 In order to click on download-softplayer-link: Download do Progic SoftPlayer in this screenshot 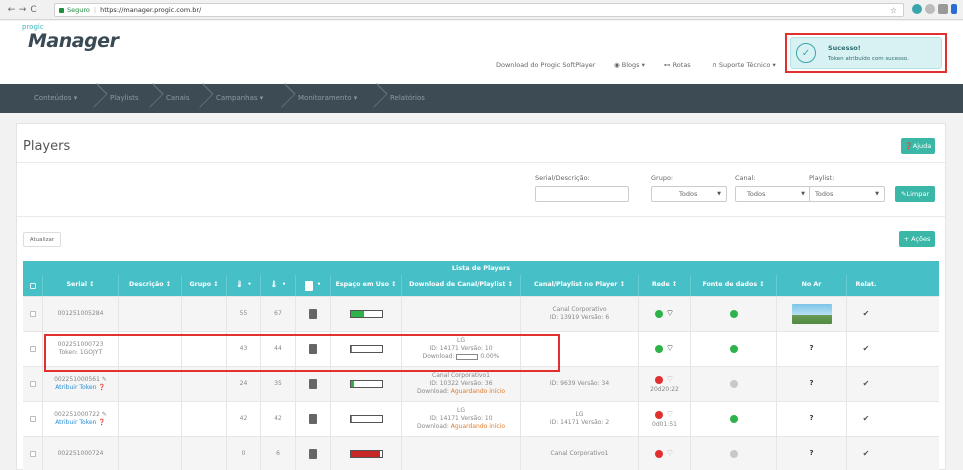, I will do `click(545, 65)`.